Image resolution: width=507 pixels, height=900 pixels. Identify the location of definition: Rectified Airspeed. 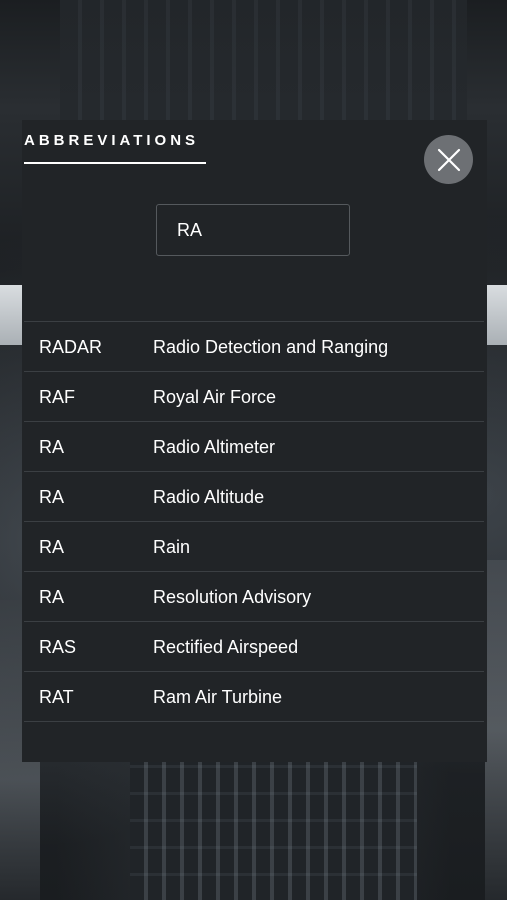
(226, 647).